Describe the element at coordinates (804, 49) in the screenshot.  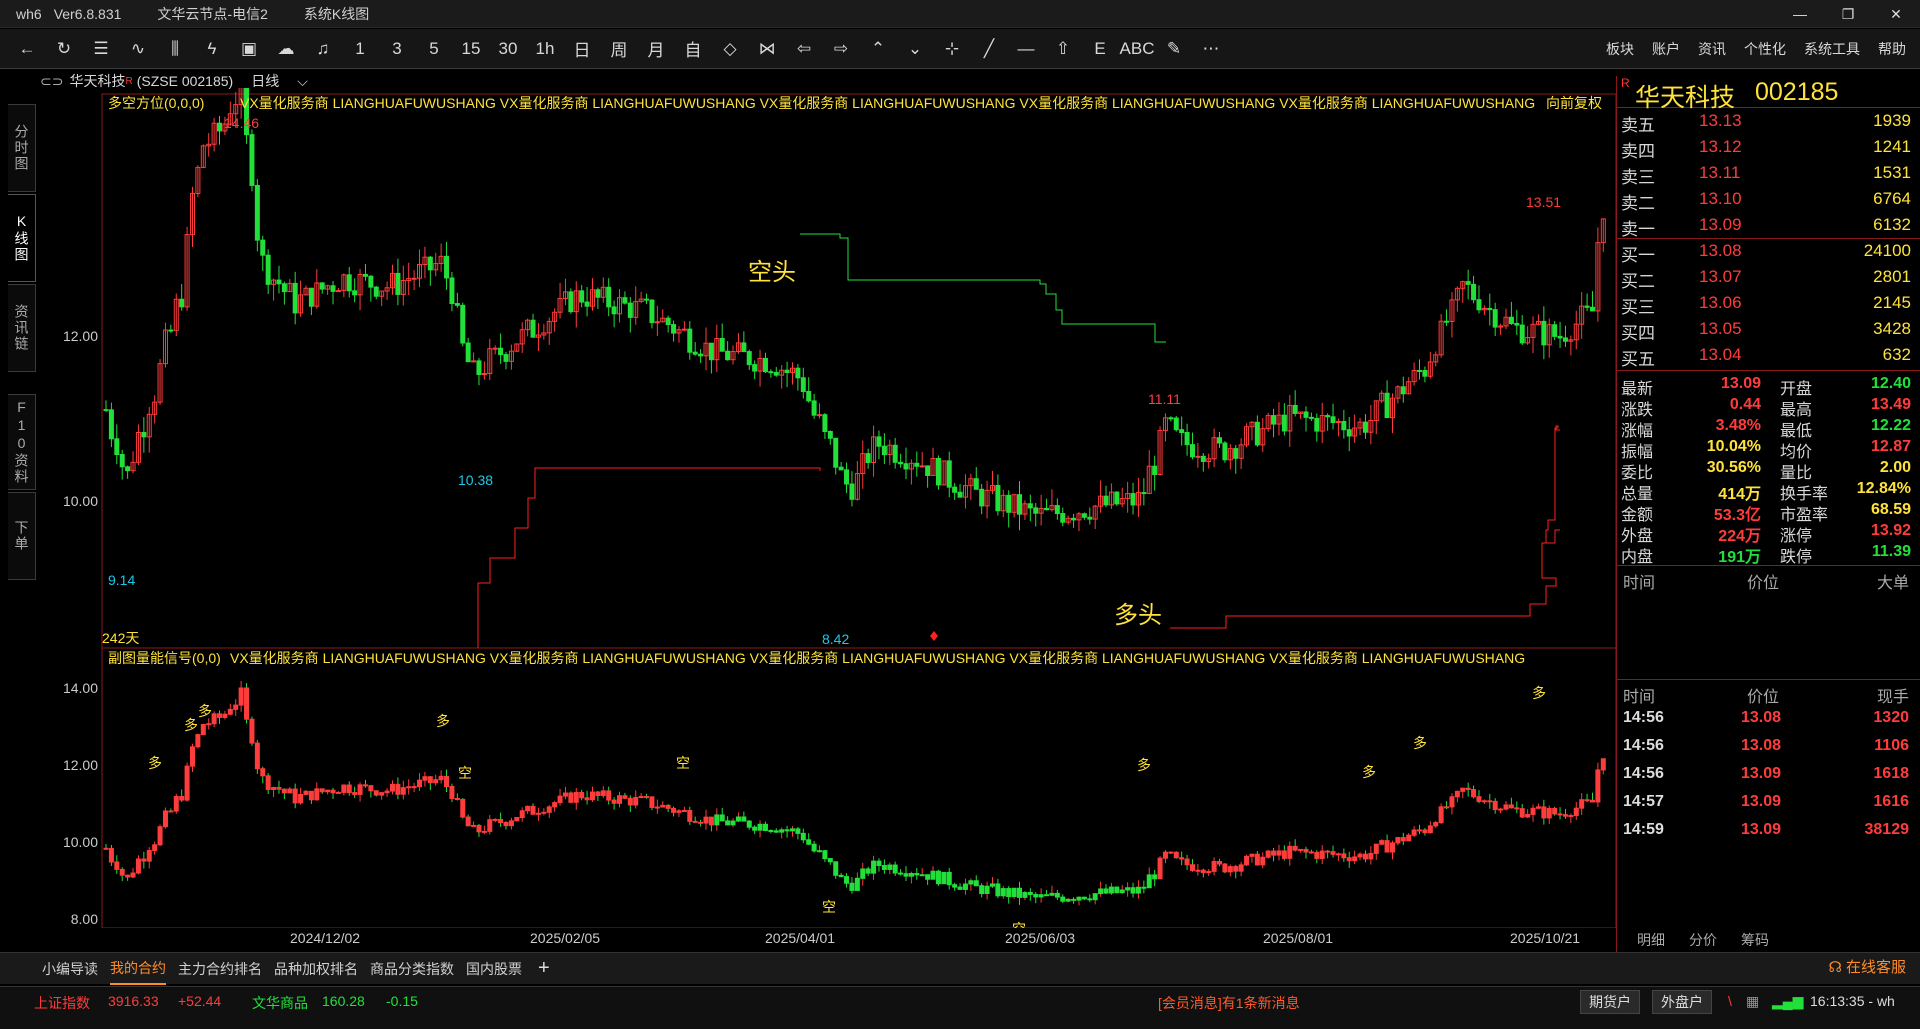
I see `left-icon: ⇦` at that location.